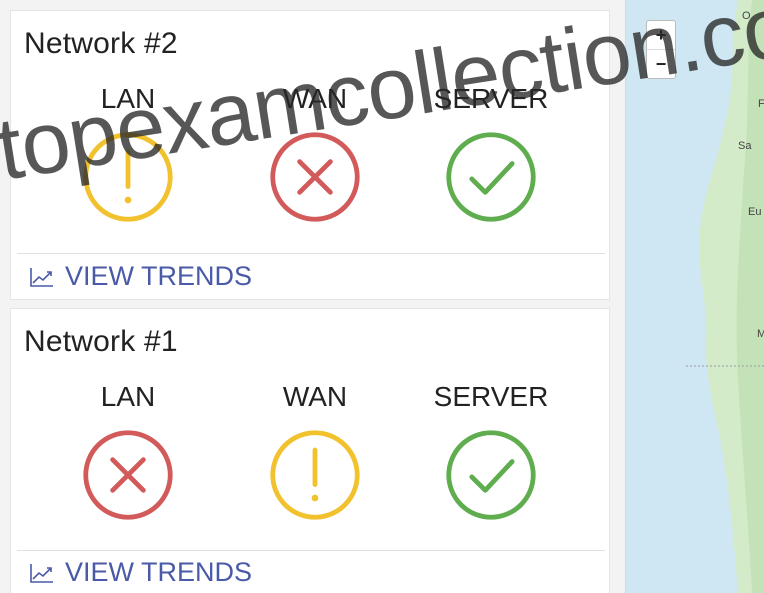 This screenshot has height=593, width=764. I want to click on zoom-in-button: +, so click(661, 35).